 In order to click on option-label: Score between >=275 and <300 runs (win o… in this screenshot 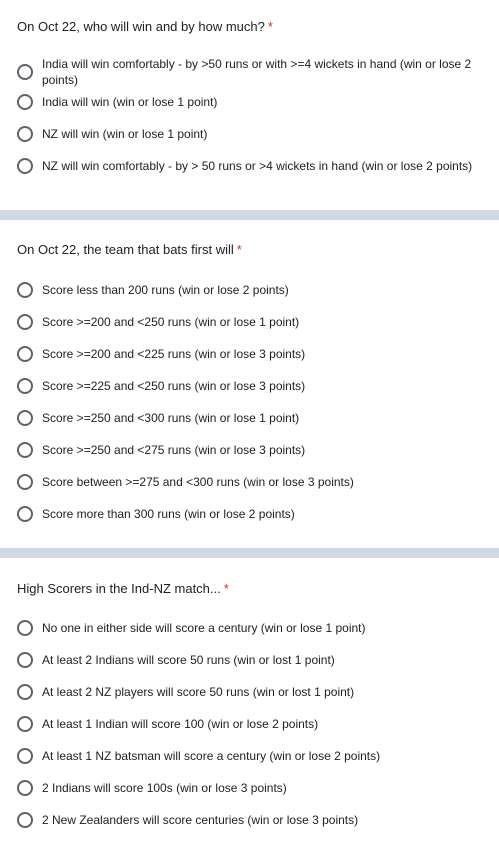, I will do `click(198, 482)`.